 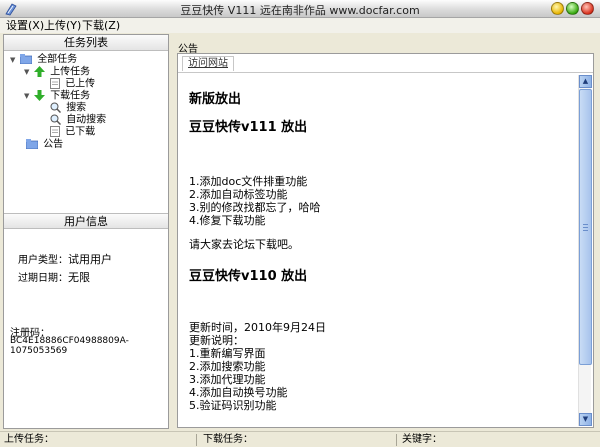 What do you see at coordinates (53, 144) in the screenshot?
I see `tree-item-label: 公告` at bounding box center [53, 144].